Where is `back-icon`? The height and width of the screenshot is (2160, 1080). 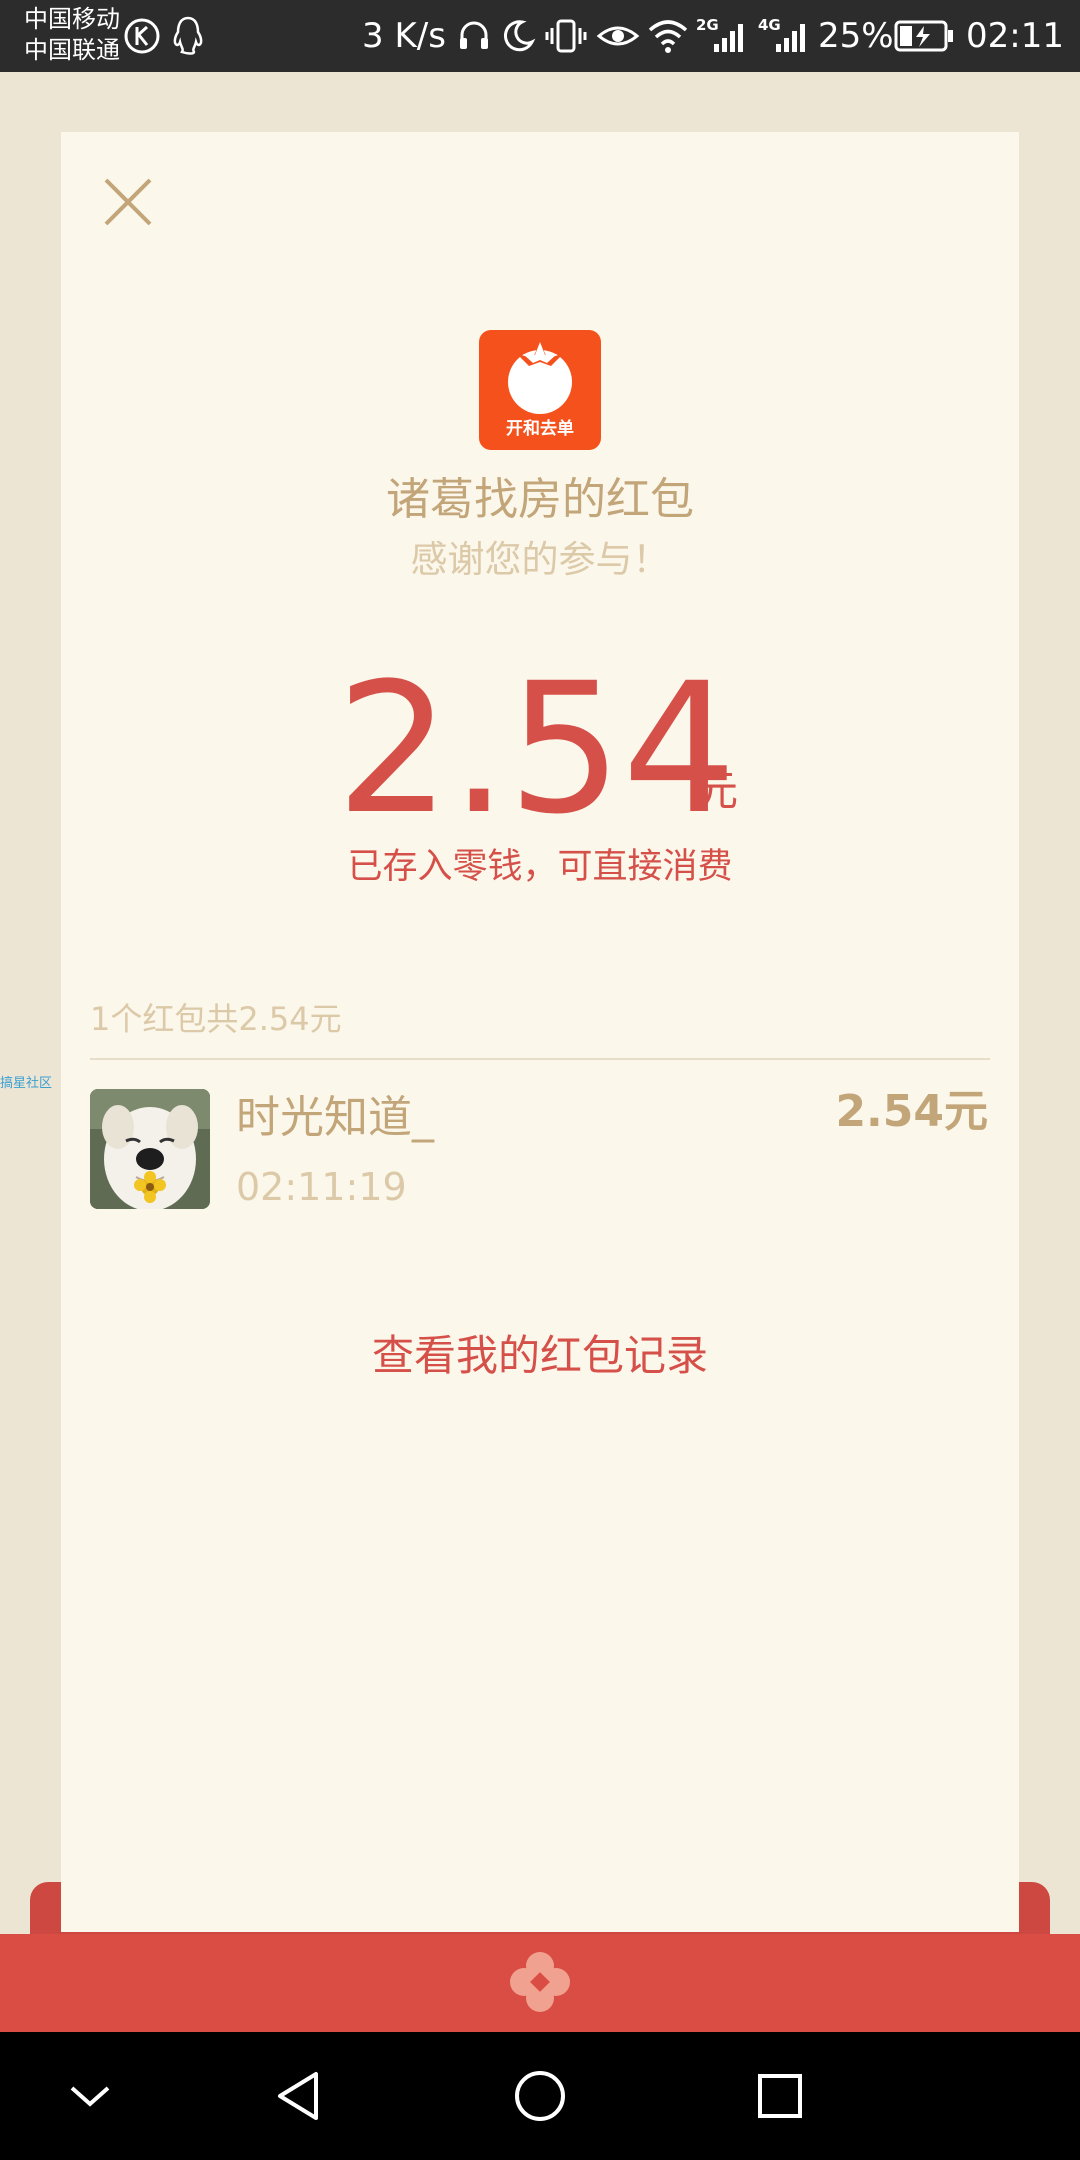 back-icon is located at coordinates (300, 2096).